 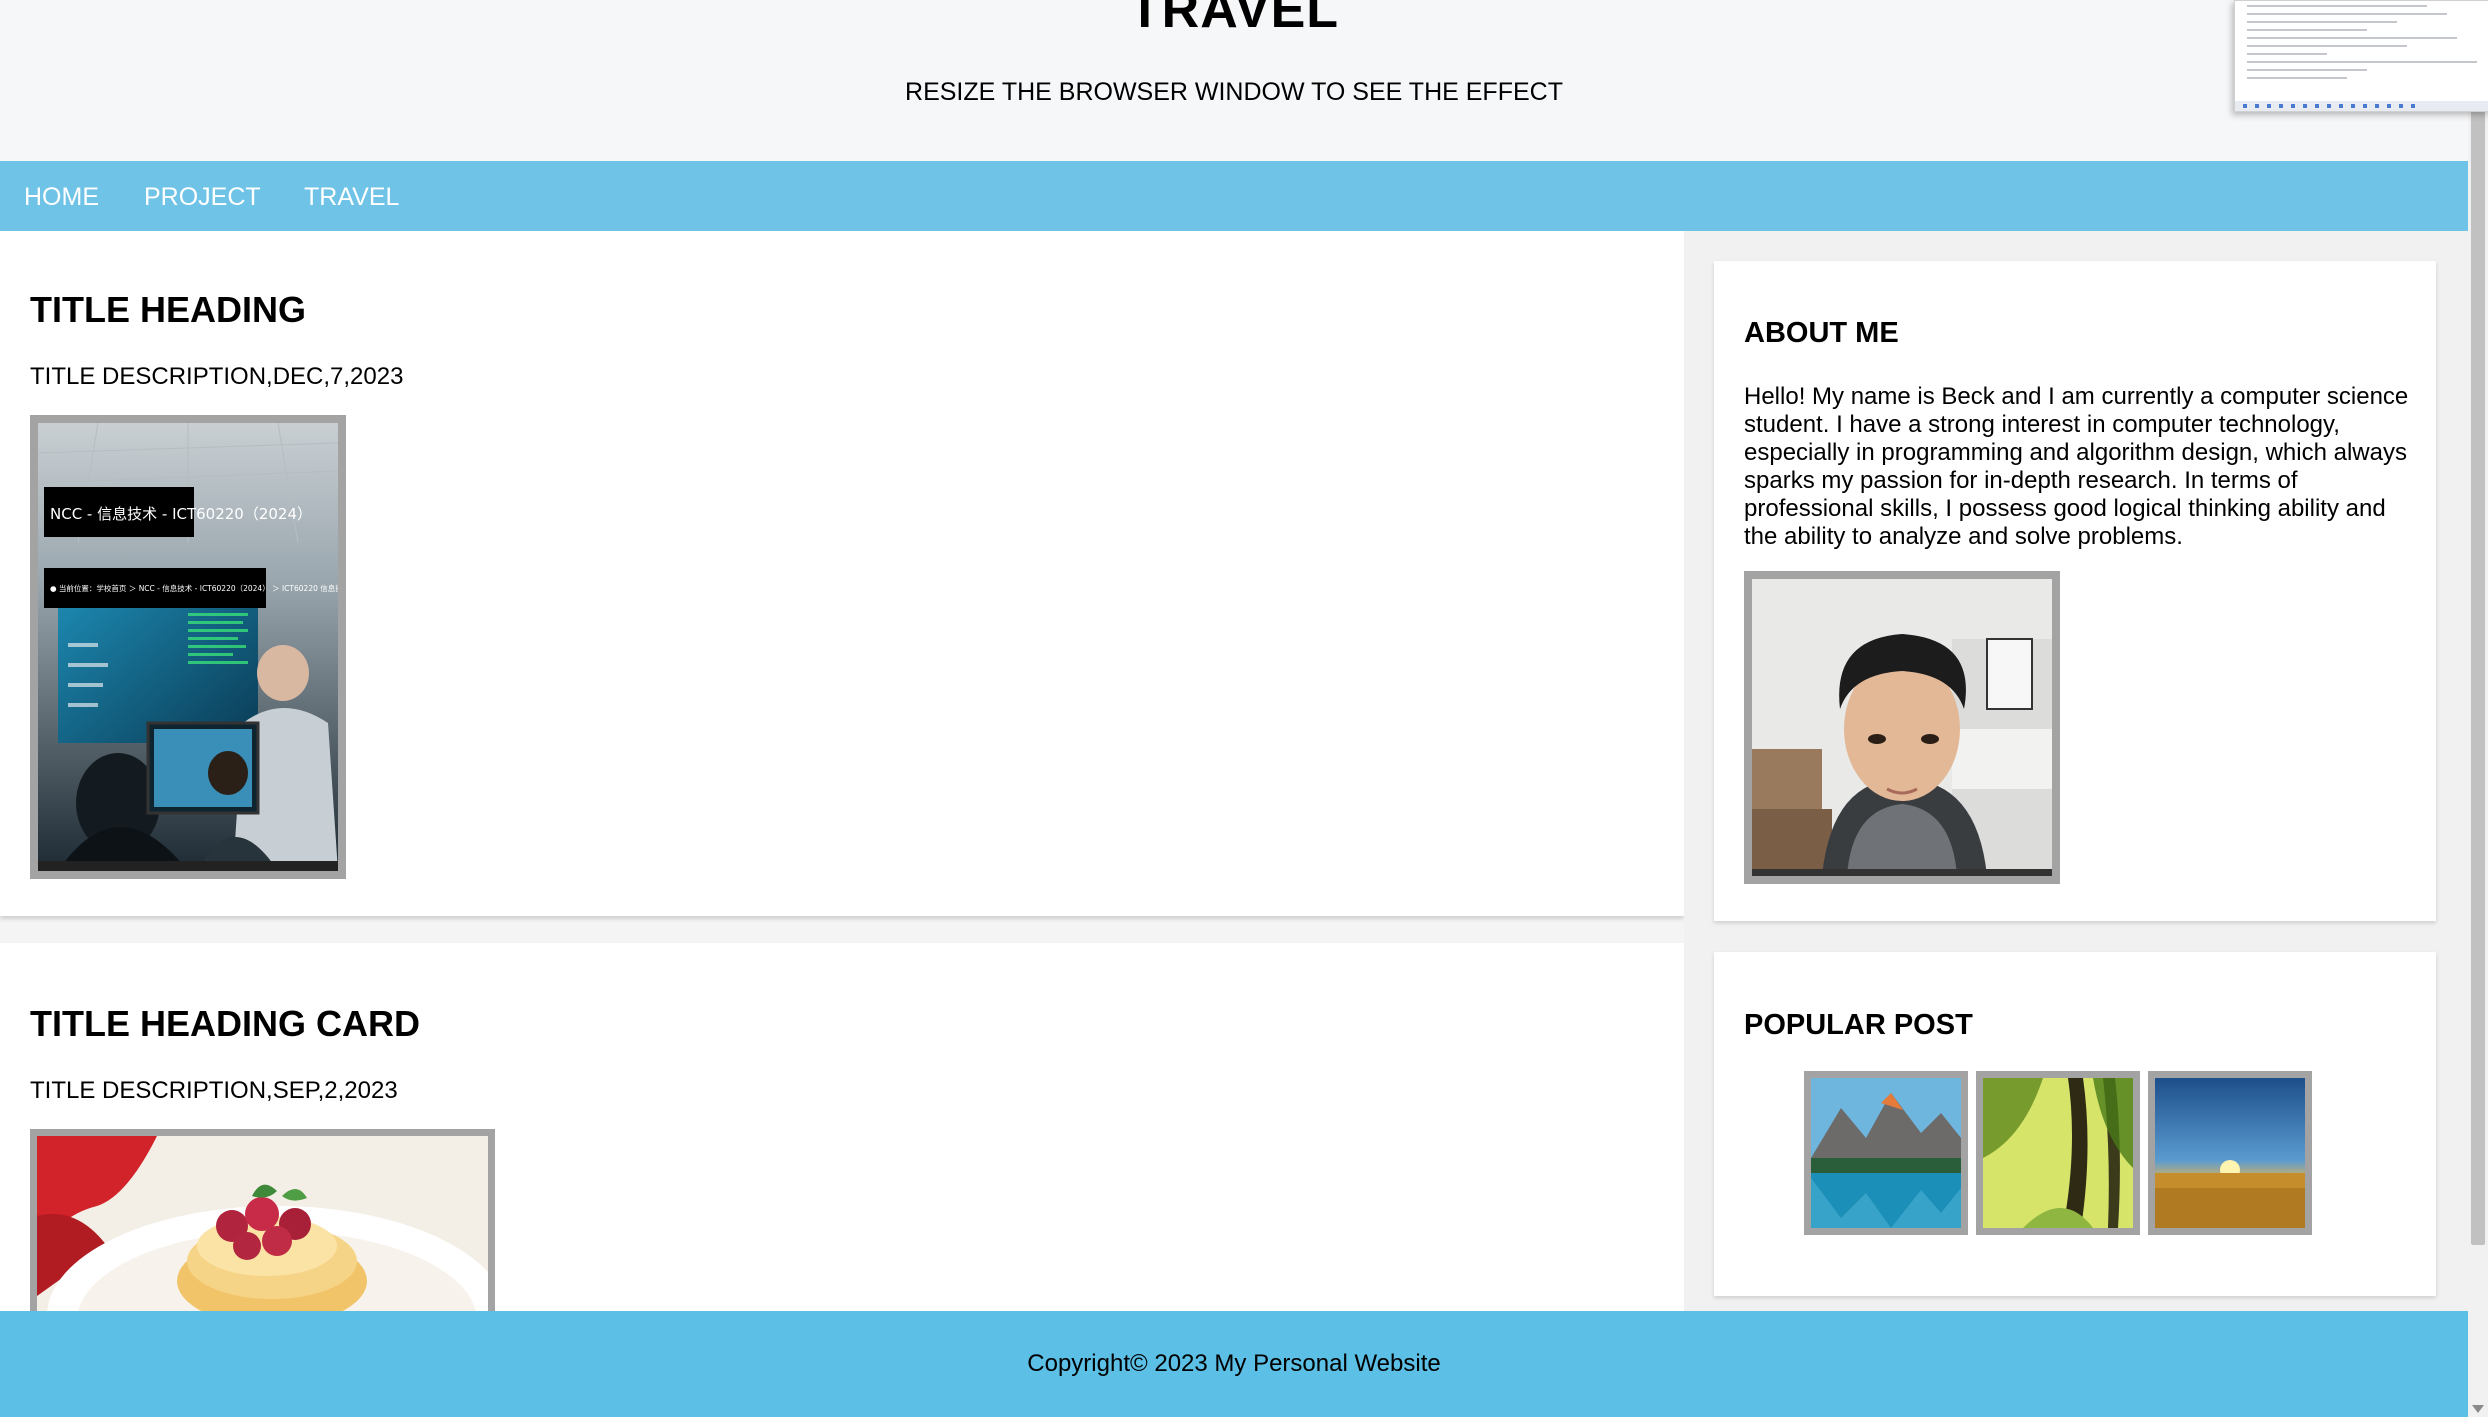 What do you see at coordinates (1821, 333) in the screenshot?
I see `about-me-heading: ABOUT ME` at bounding box center [1821, 333].